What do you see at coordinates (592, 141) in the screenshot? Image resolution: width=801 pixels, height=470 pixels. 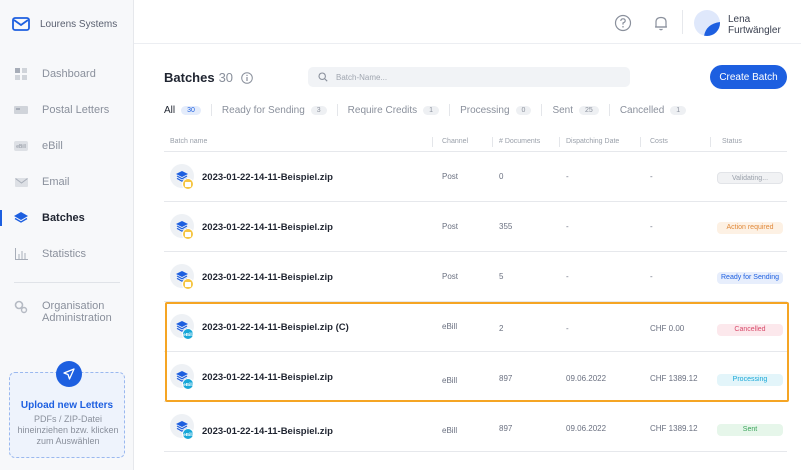 I see `column-header-dispatching-date: Dispatching Date` at bounding box center [592, 141].